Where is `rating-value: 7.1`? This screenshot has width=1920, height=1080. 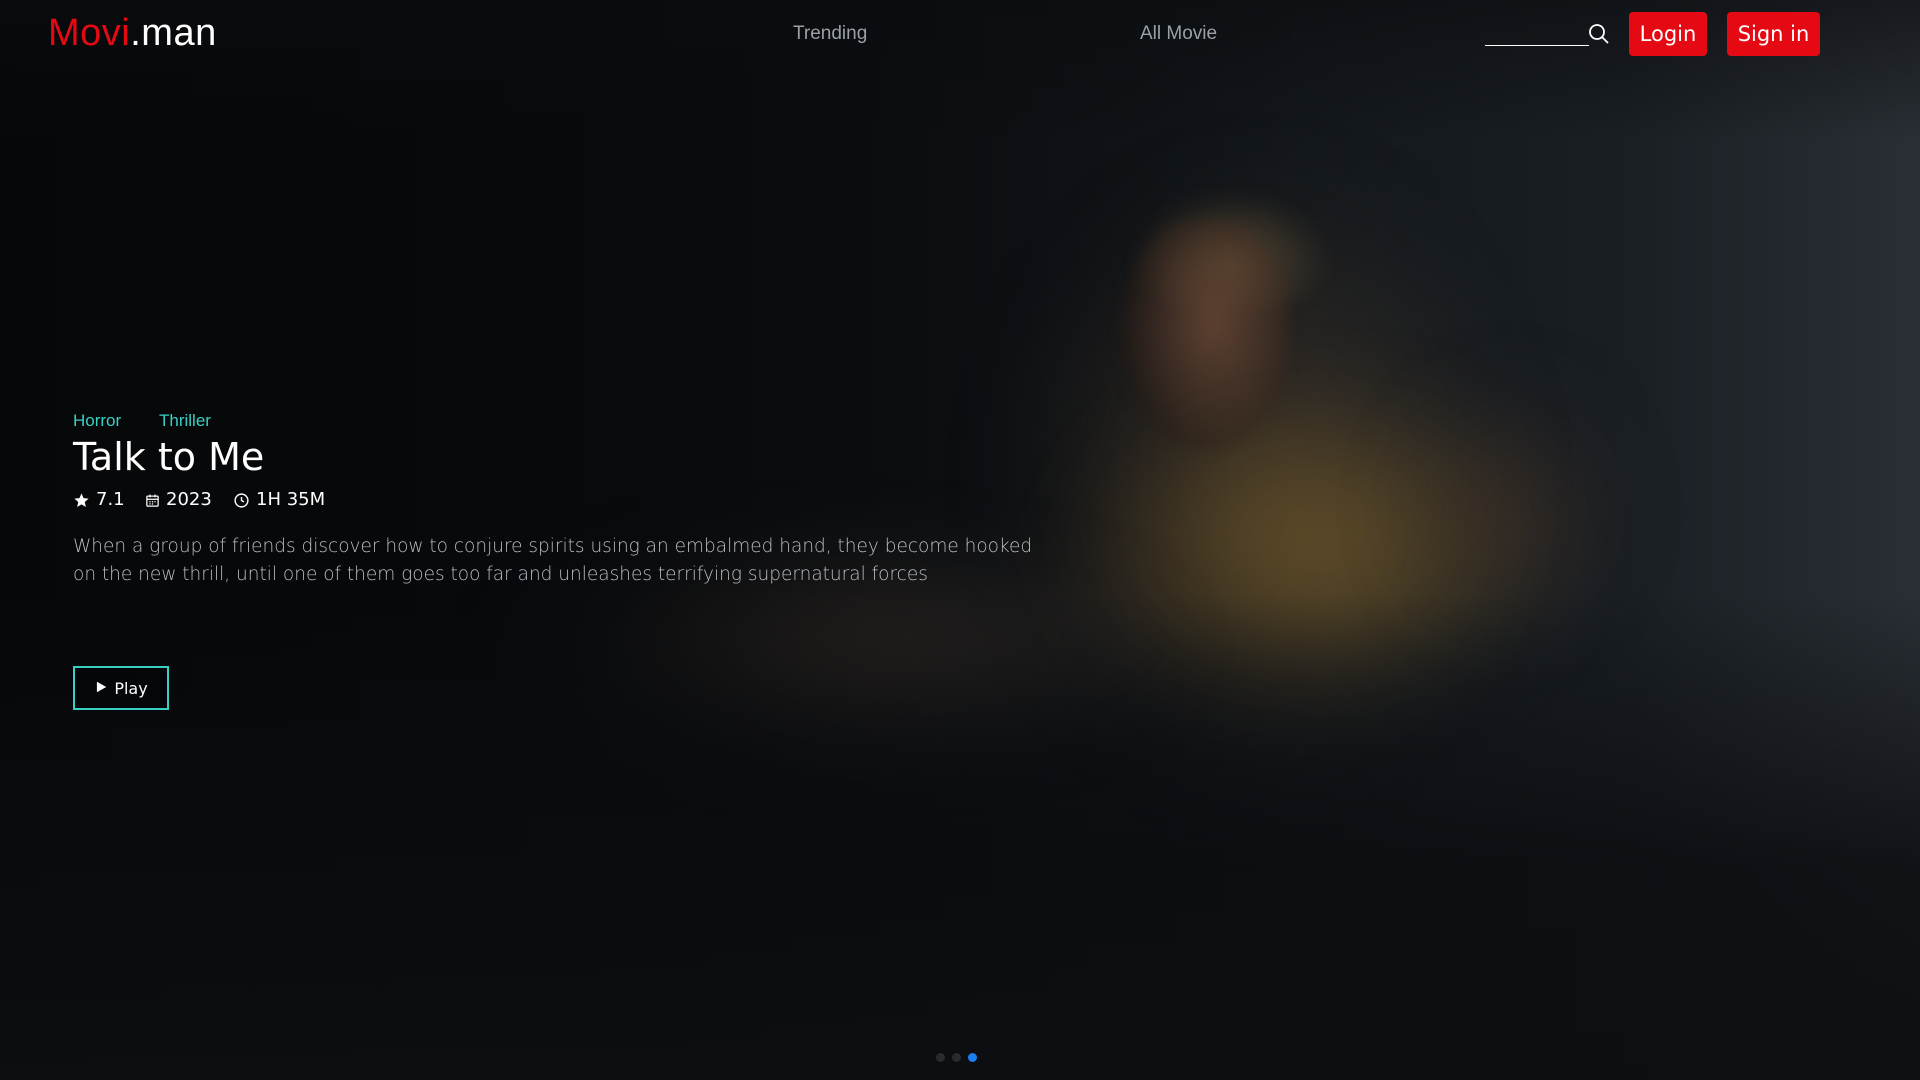 rating-value: 7.1 is located at coordinates (110, 499).